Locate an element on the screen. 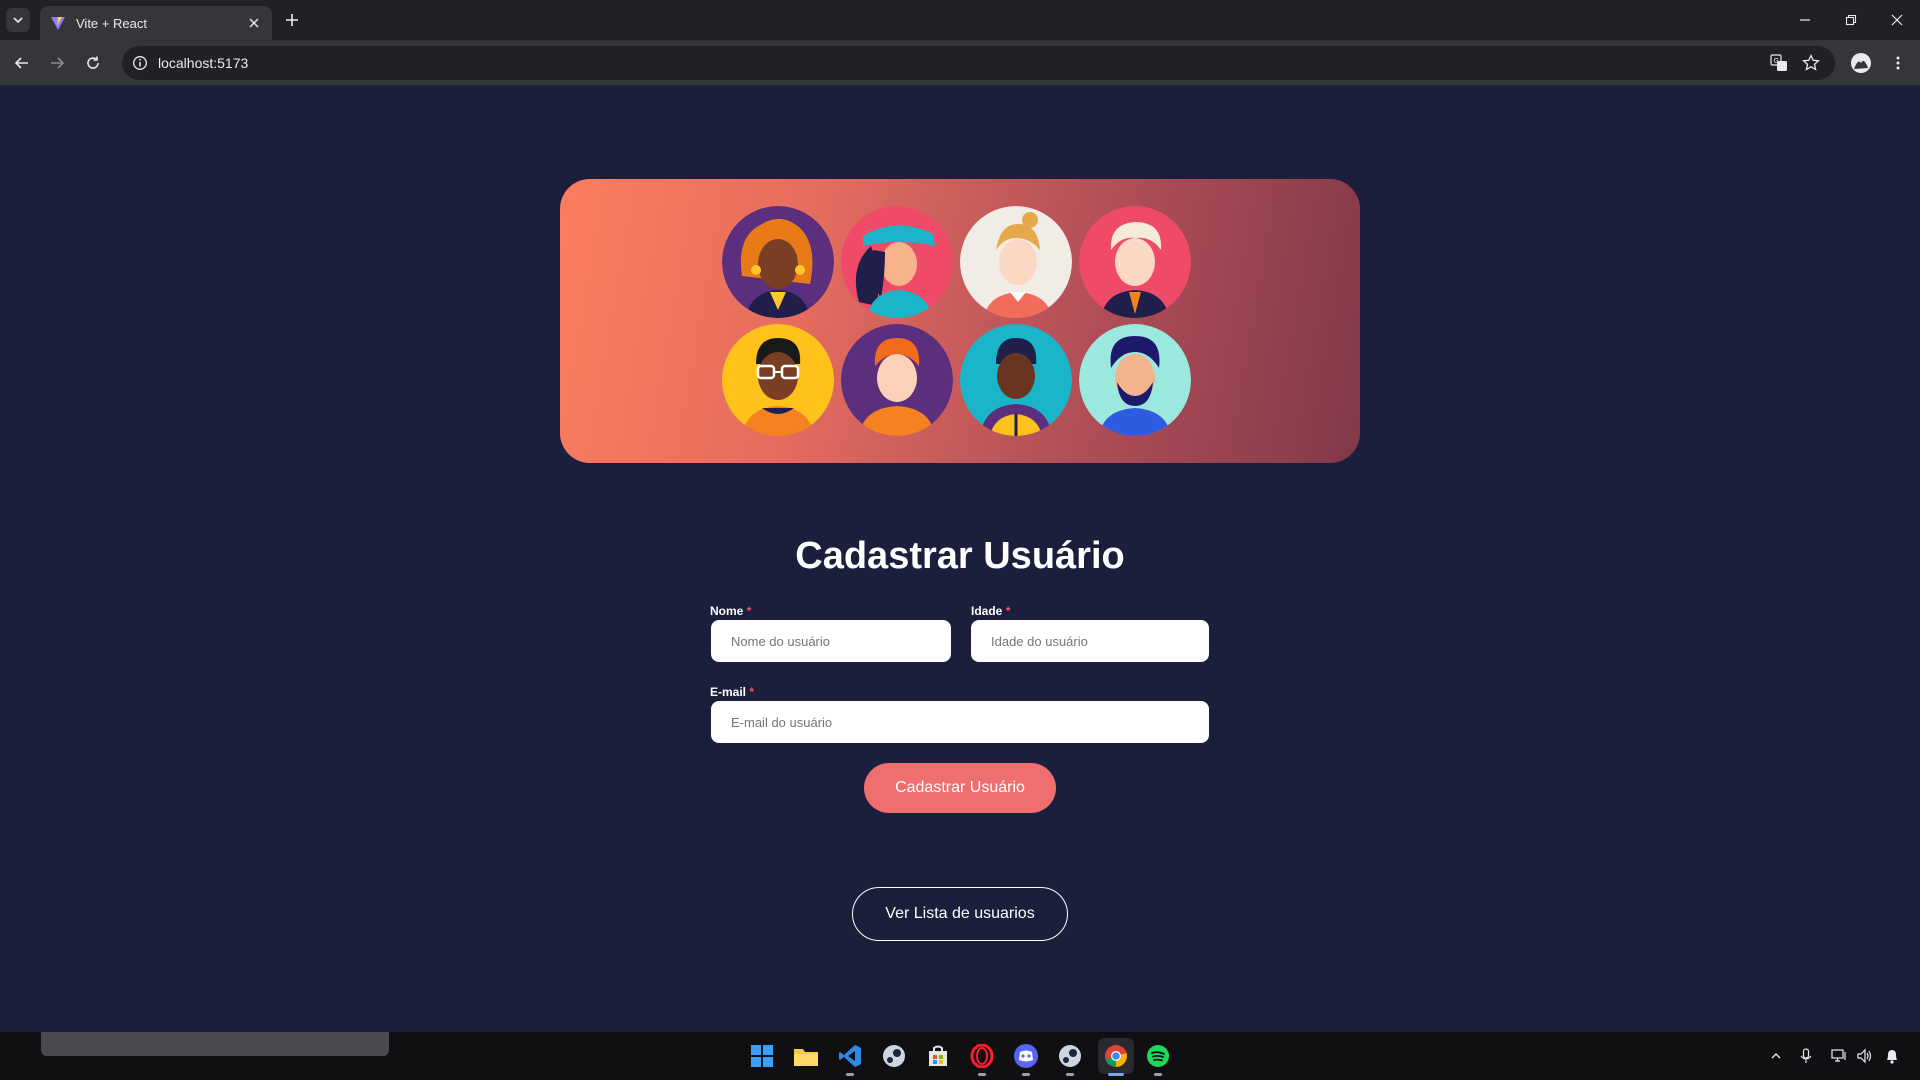 The image size is (1920, 1080). avatar-man-white-hair is located at coordinates (1135, 262).